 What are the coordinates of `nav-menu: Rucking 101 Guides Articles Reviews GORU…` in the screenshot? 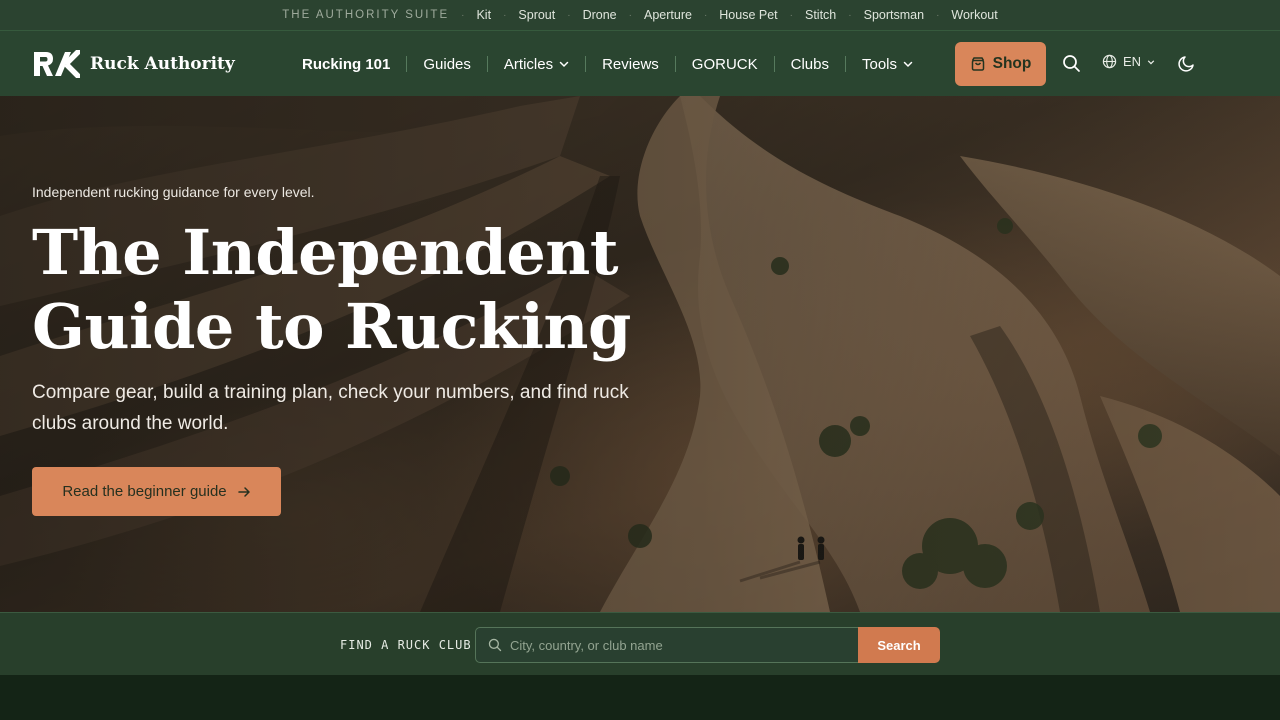 It's located at (607, 64).